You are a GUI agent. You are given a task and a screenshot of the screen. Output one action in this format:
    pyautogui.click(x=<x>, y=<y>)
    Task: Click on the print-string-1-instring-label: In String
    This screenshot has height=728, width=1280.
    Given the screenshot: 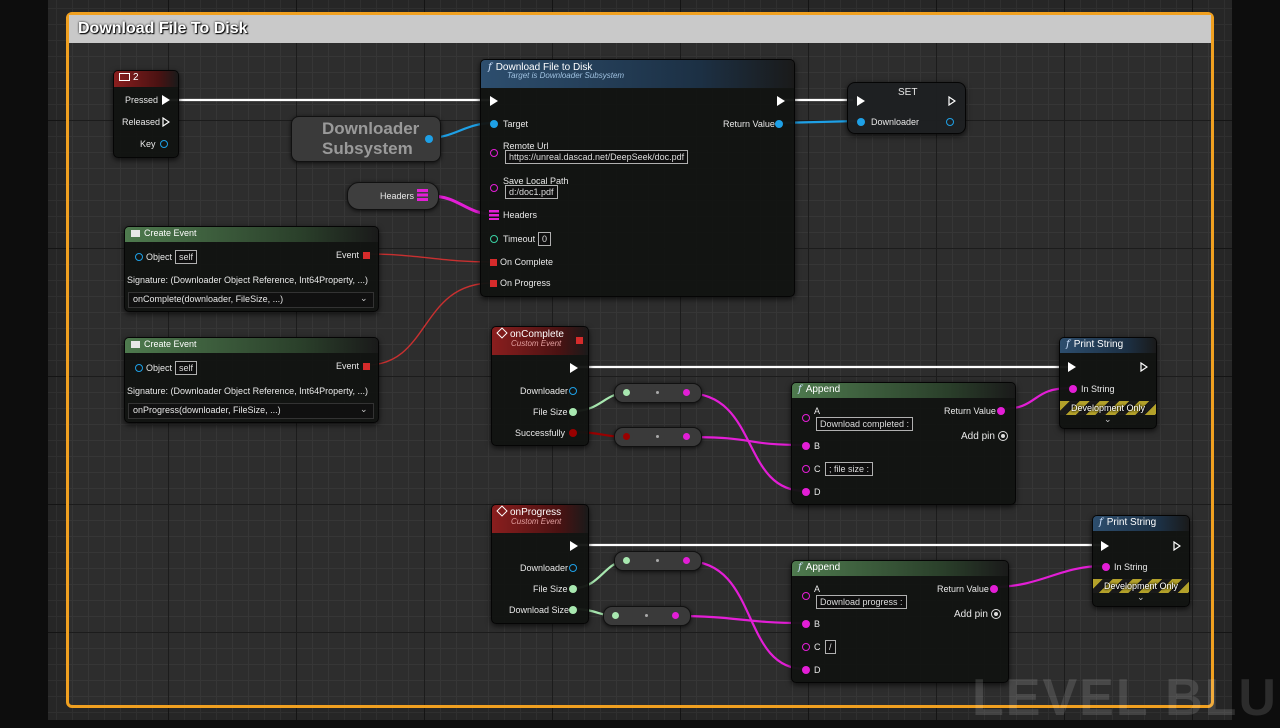 What is the action you would take?
    pyautogui.click(x=1098, y=389)
    